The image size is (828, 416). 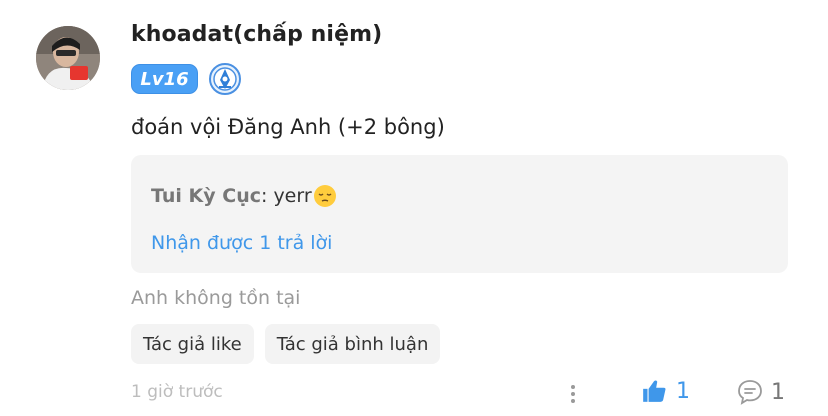 What do you see at coordinates (241, 243) in the screenshot?
I see `reply-count-link: Nhận được 1 trả lời` at bounding box center [241, 243].